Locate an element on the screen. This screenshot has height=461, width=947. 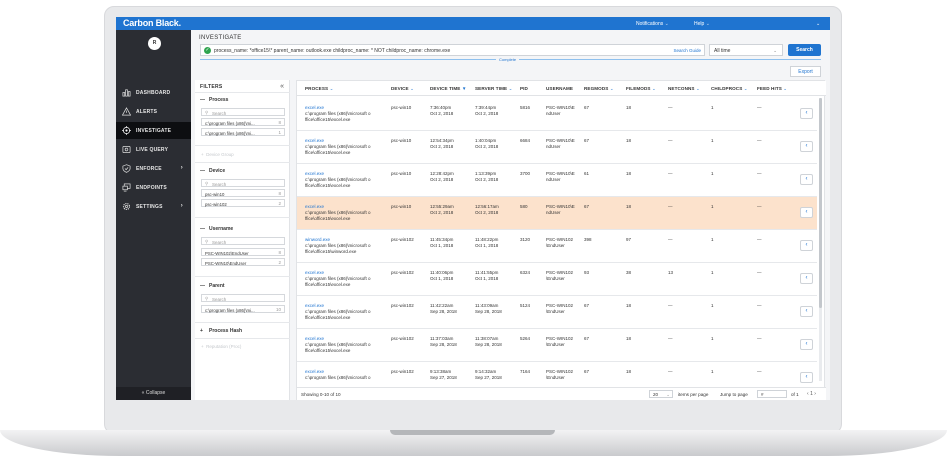
column-header-device: DEVICE ⌄ is located at coordinates (402, 89).